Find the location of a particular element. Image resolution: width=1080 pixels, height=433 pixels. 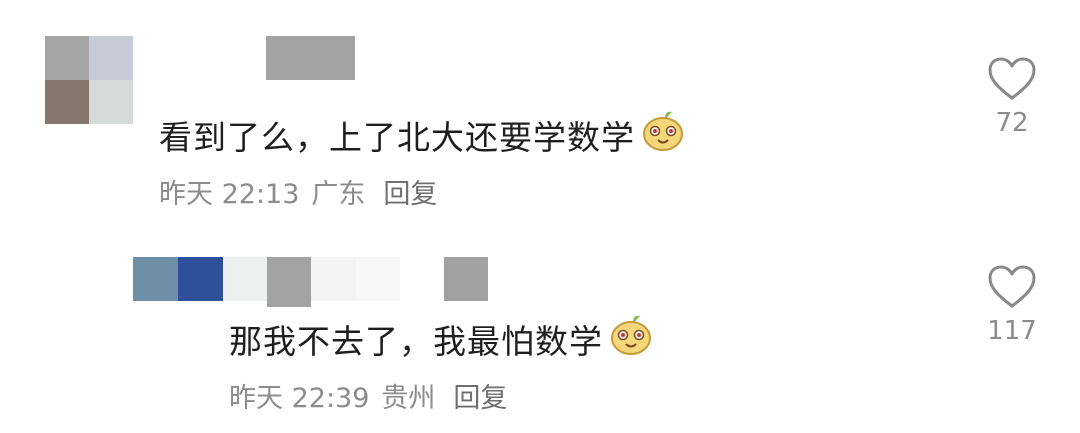

comment-time: 昨天 22:39 is located at coordinates (299, 398).